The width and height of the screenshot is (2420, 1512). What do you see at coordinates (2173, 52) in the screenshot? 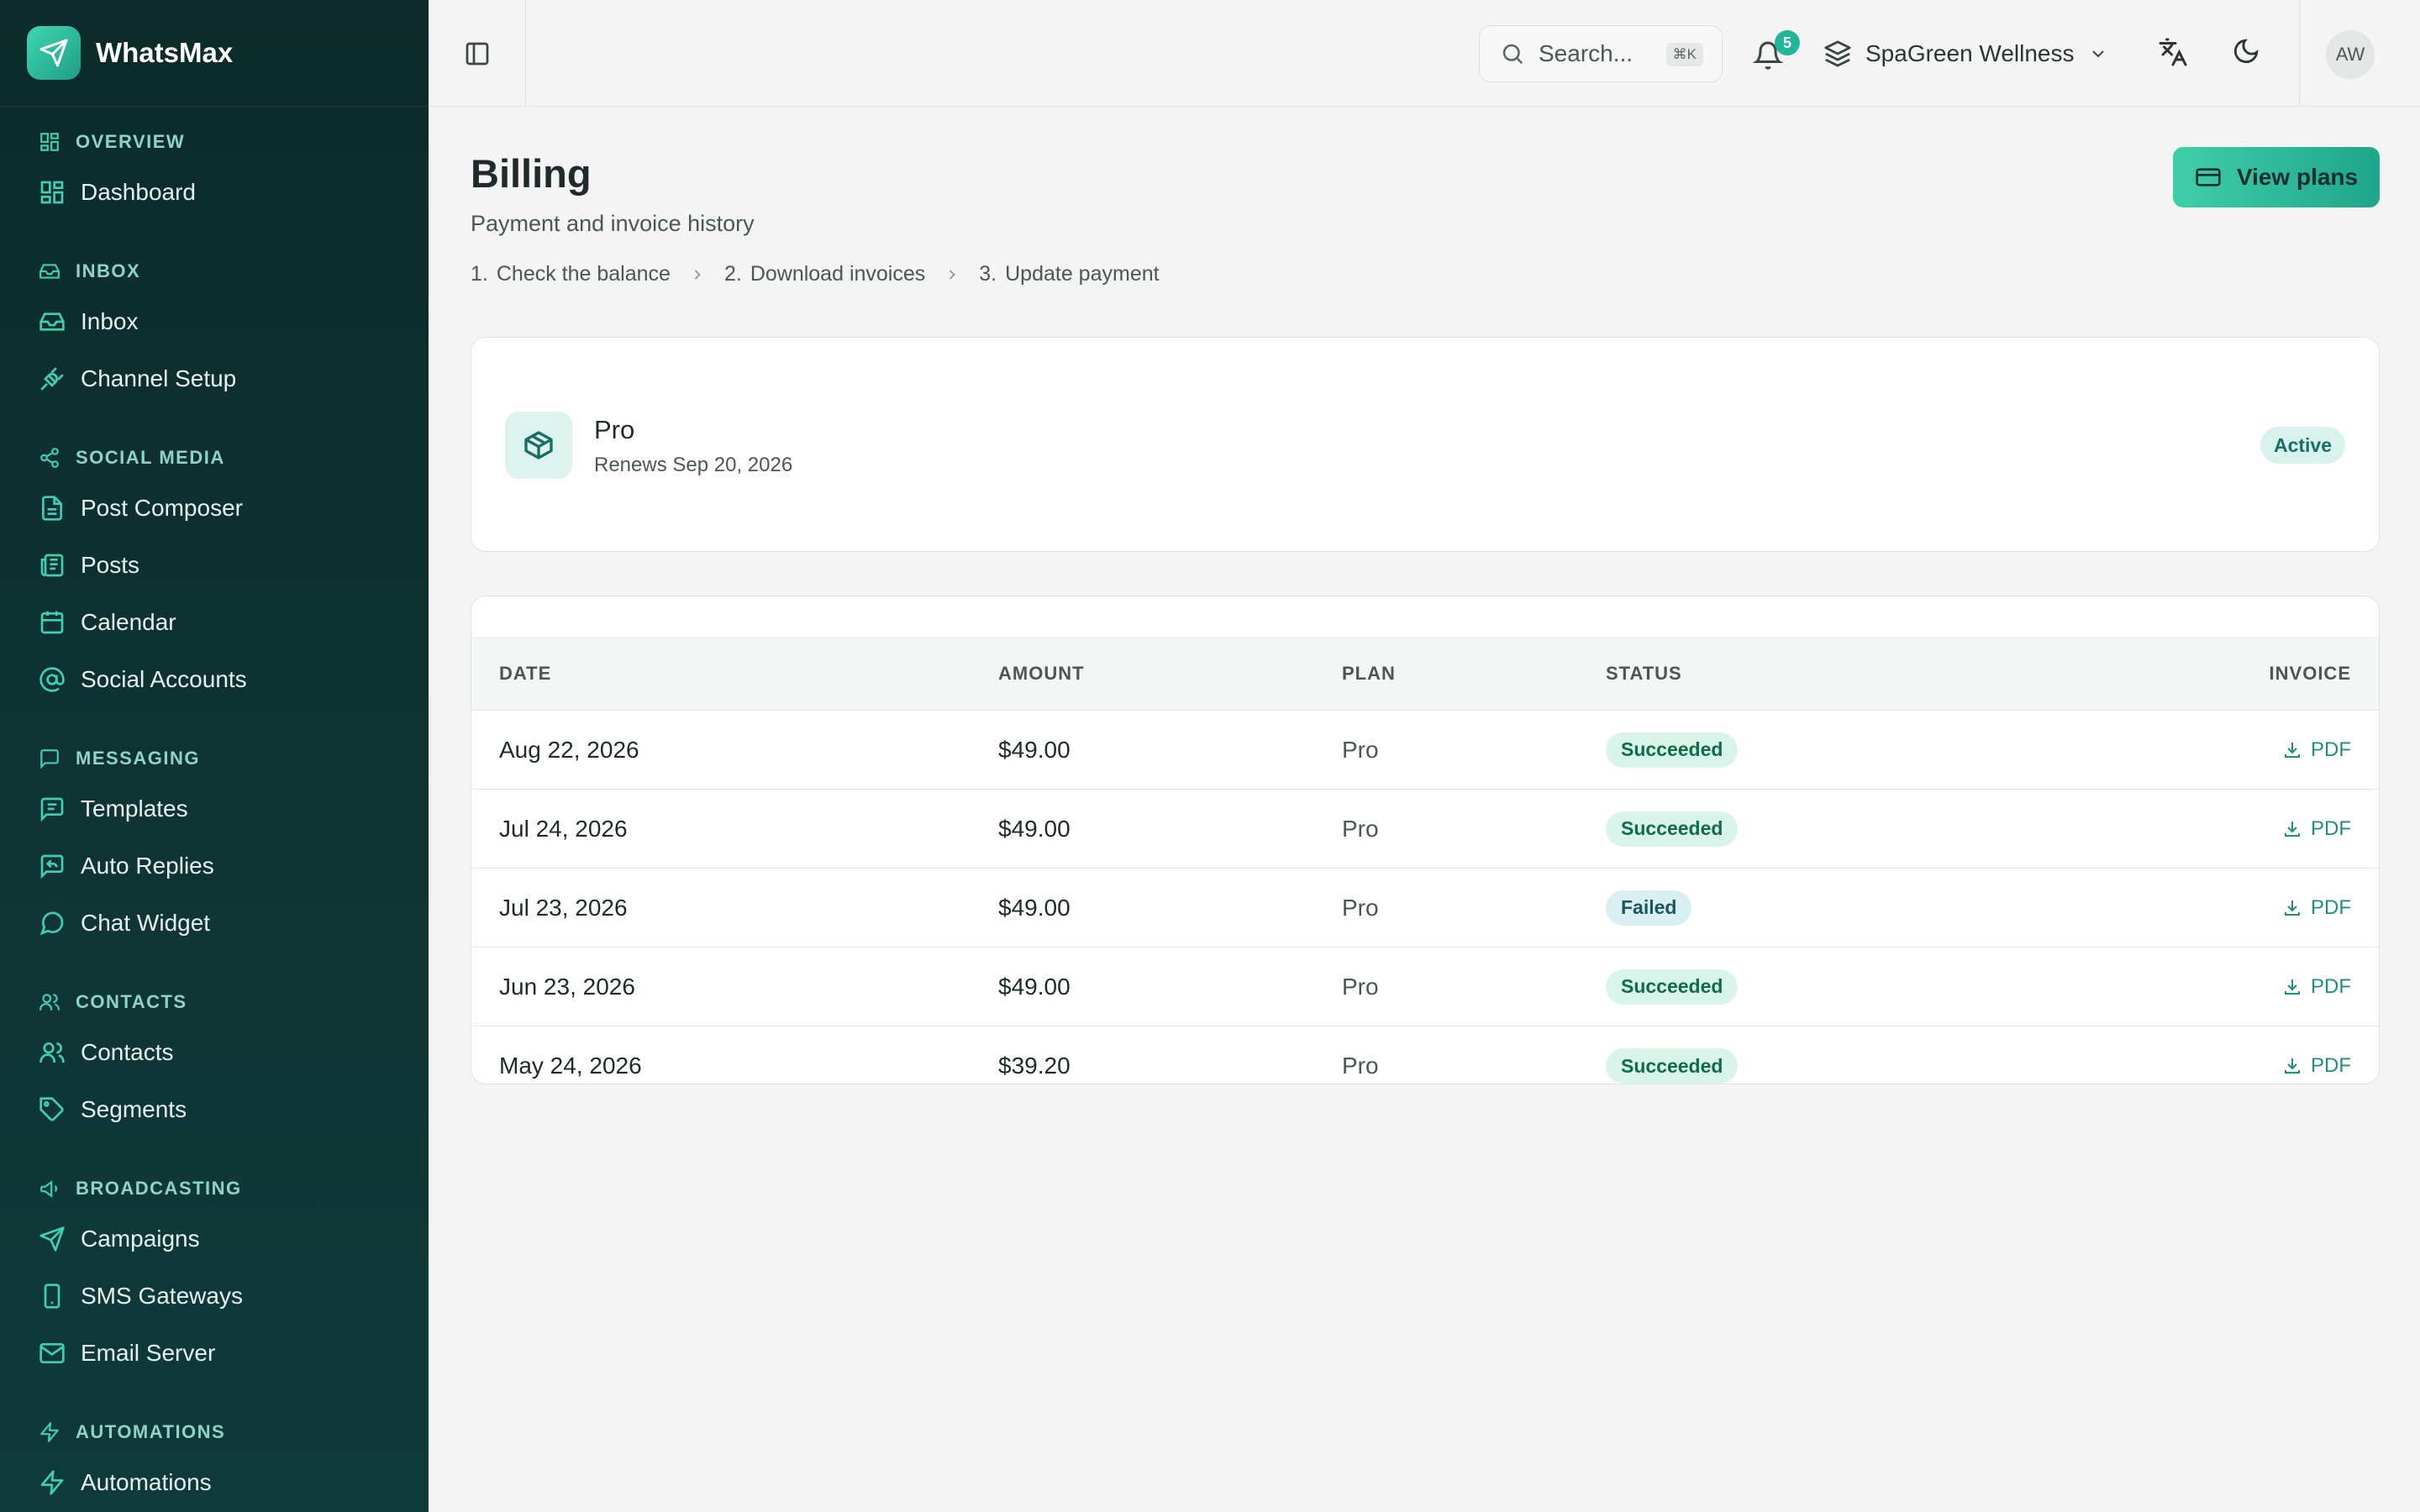
I see `language-button` at bounding box center [2173, 52].